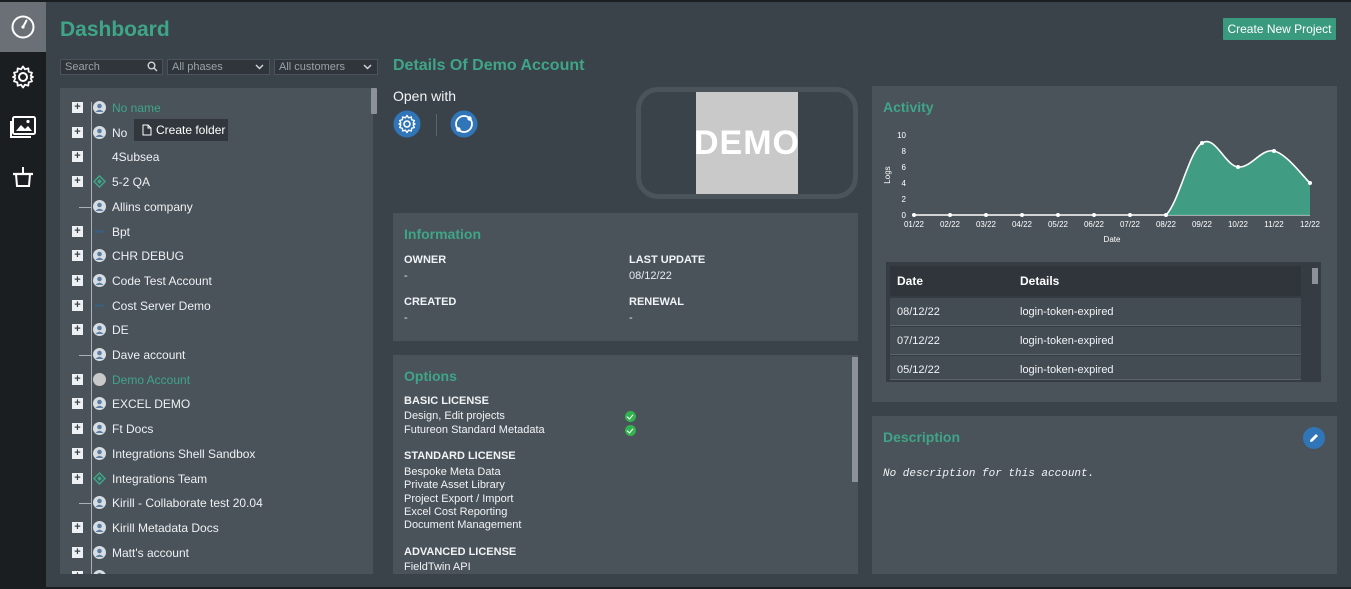  I want to click on row-date: 08/12/22, so click(918, 311).